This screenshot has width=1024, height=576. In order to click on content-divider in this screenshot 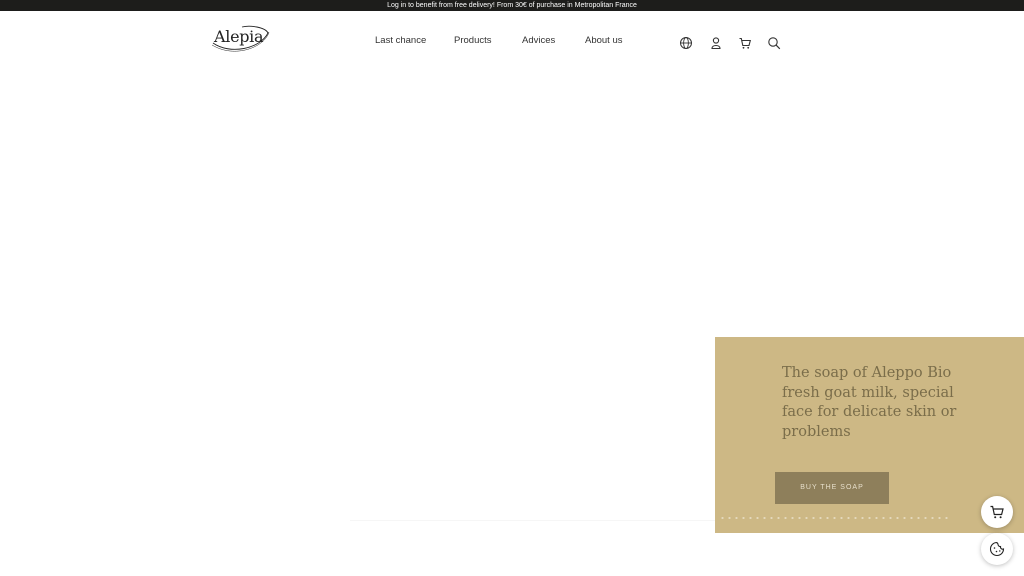, I will do `click(532, 520)`.